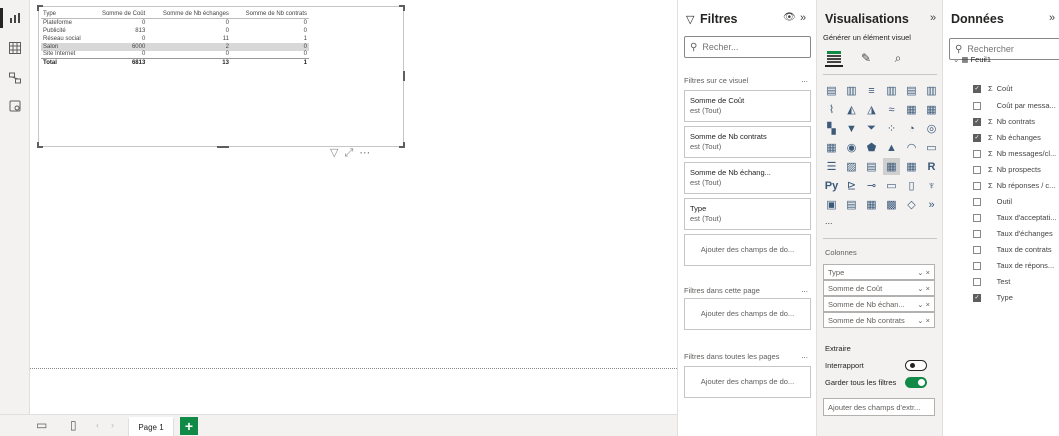 This screenshot has width=1059, height=436. I want to click on collapse-pane-icon: », so click(803, 18).